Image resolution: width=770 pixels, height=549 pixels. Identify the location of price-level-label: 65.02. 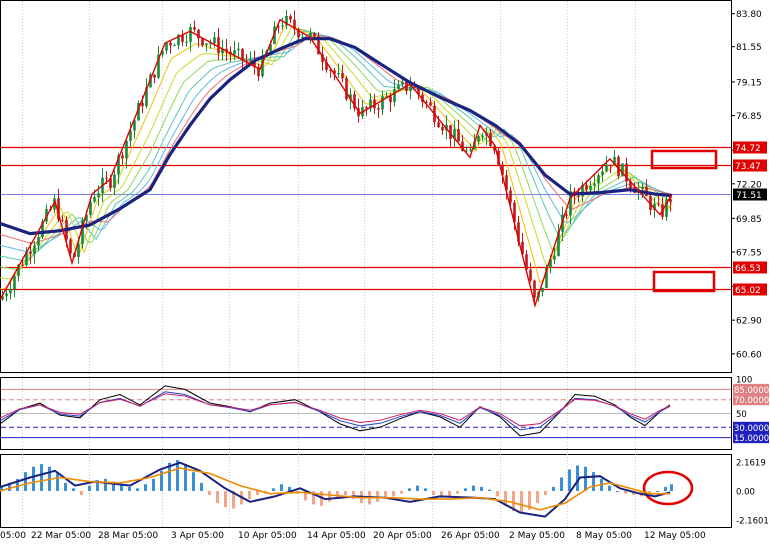
(748, 291).